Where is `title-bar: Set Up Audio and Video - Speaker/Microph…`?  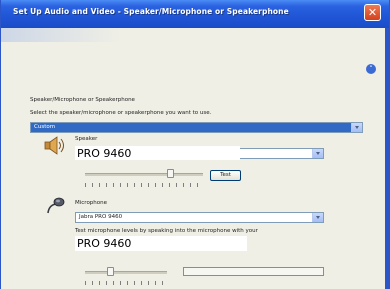 title-bar: Set Up Audio and Video - Speaker/Microph… is located at coordinates (195, 14).